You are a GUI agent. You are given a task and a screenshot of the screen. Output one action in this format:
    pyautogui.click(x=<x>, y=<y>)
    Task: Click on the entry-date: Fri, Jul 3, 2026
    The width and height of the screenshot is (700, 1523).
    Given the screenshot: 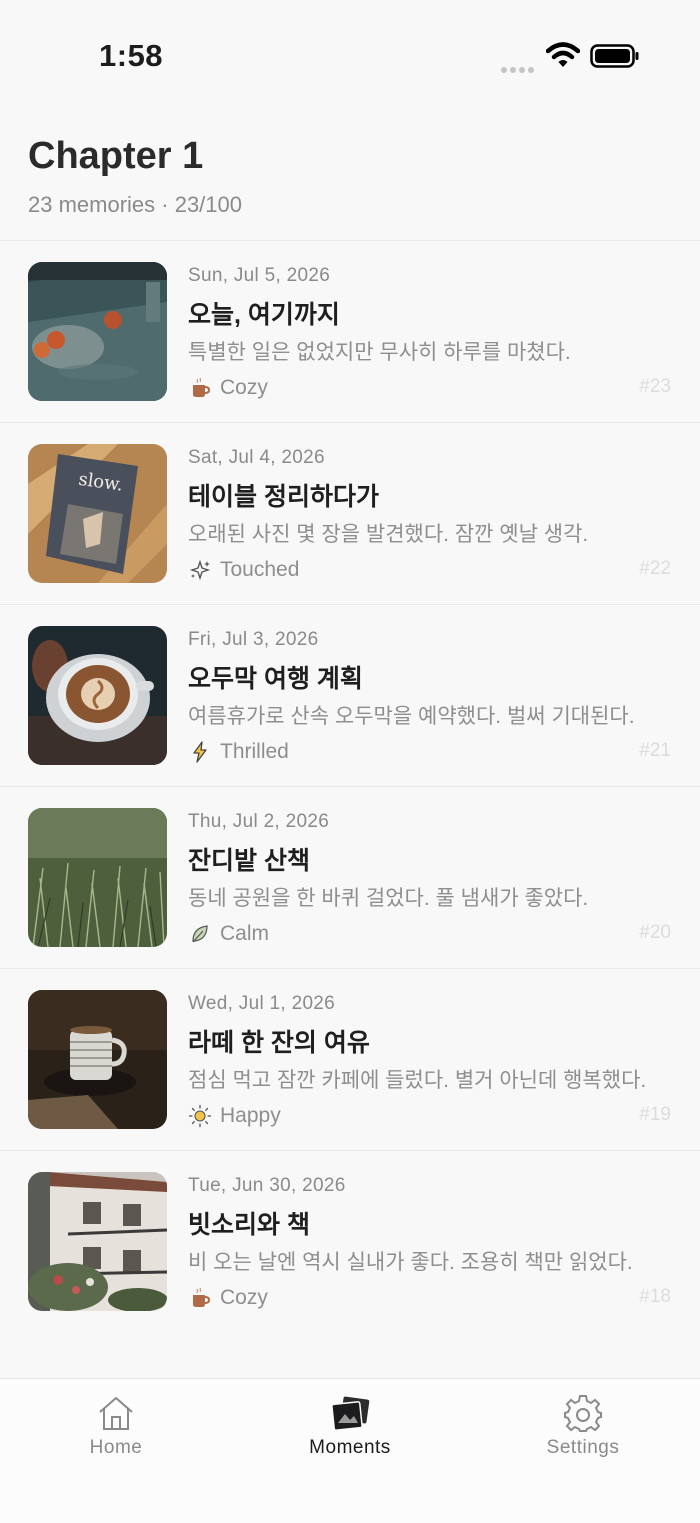 What is the action you would take?
    pyautogui.click(x=253, y=639)
    